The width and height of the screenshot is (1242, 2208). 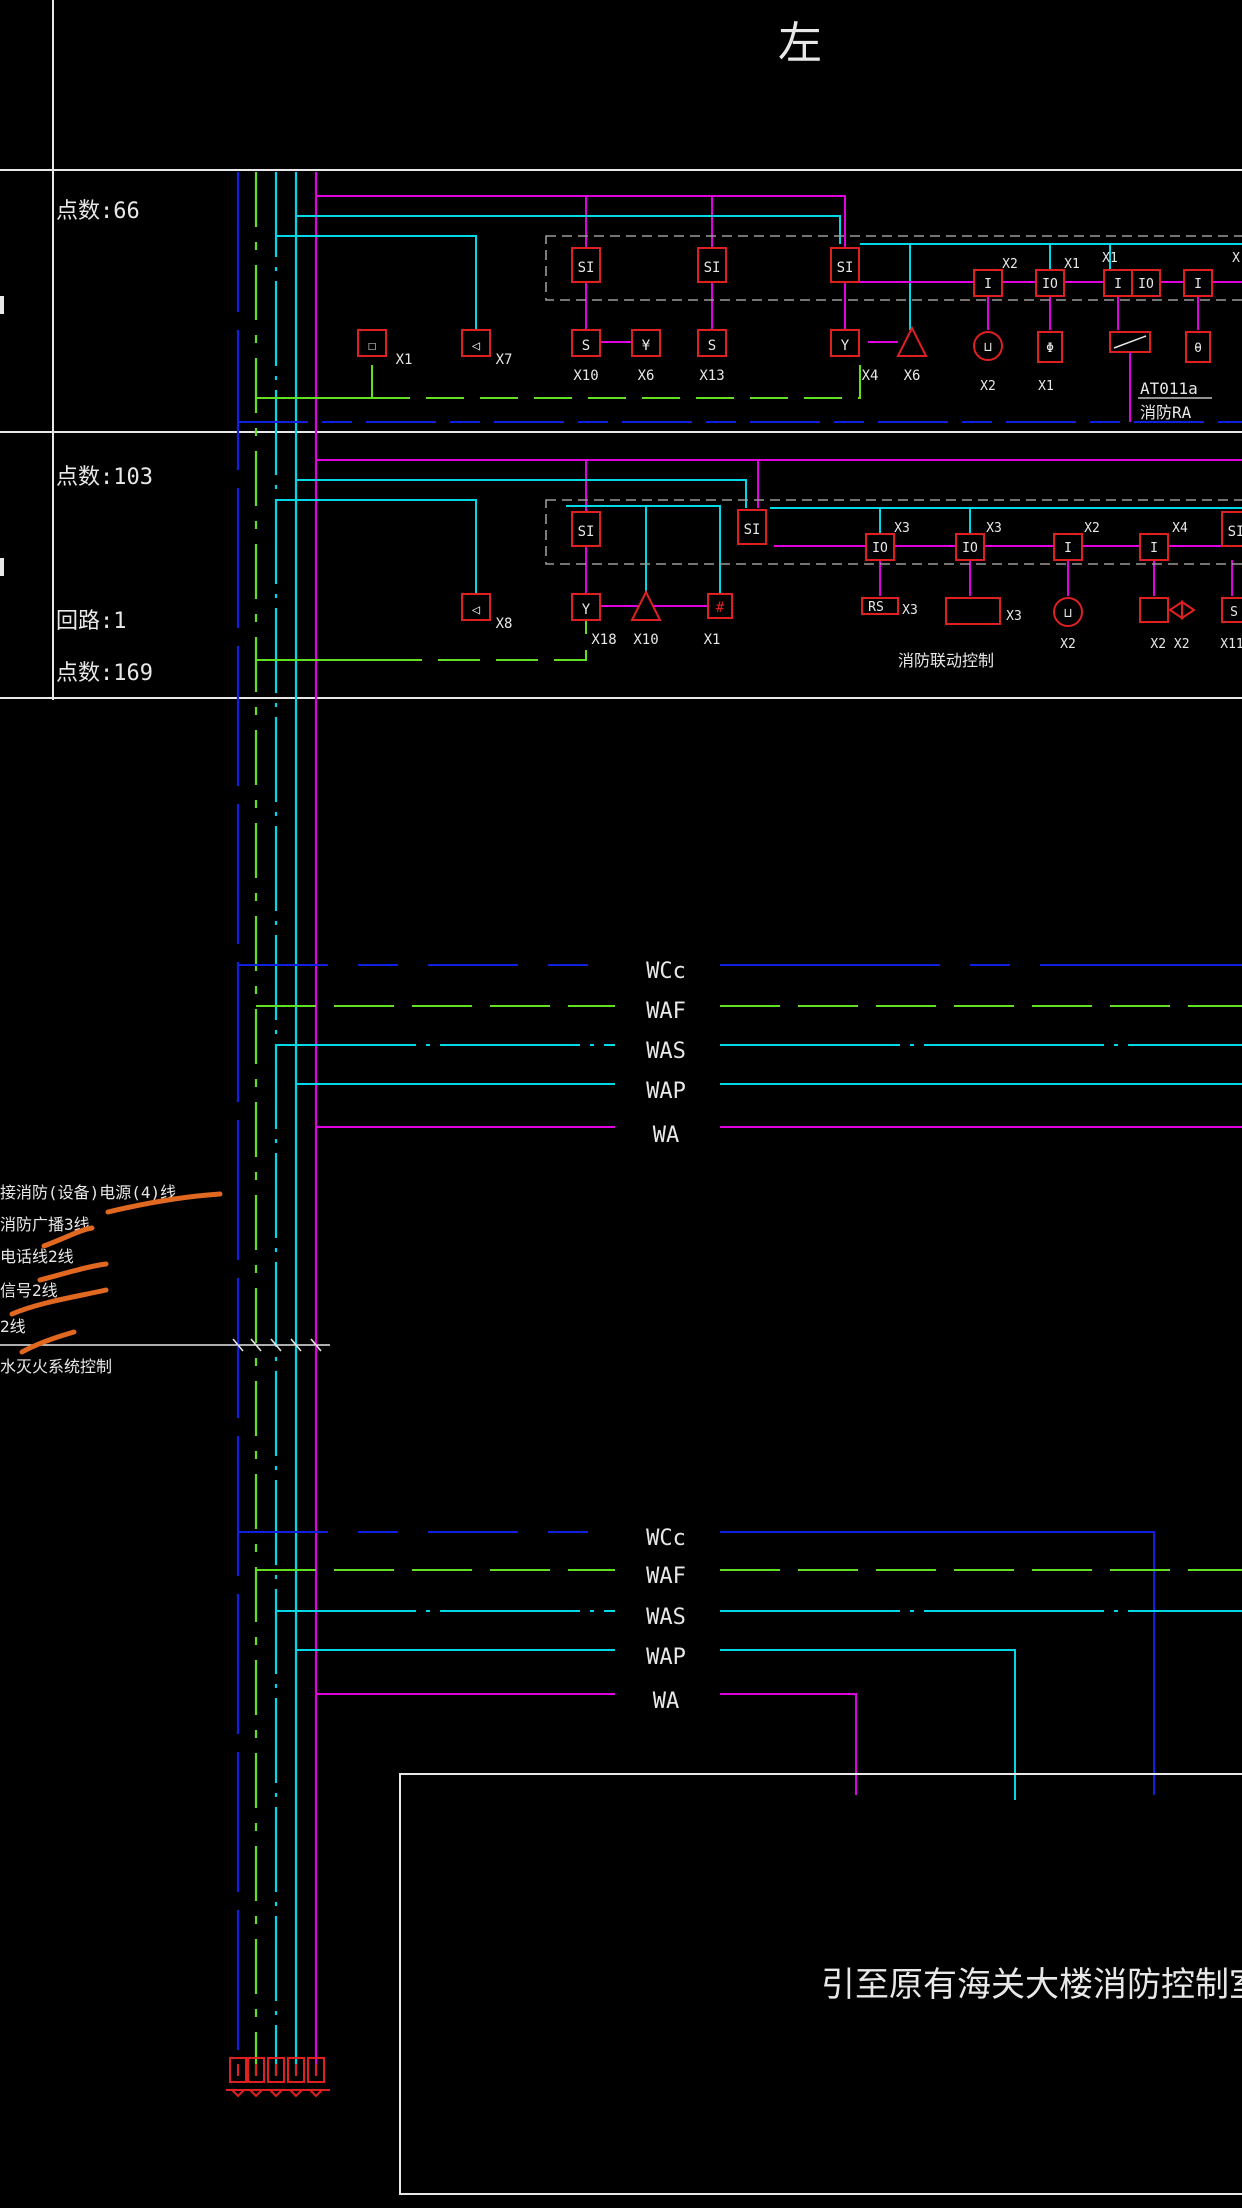 What do you see at coordinates (800, 43) in the screenshot?
I see `page-title: 左` at bounding box center [800, 43].